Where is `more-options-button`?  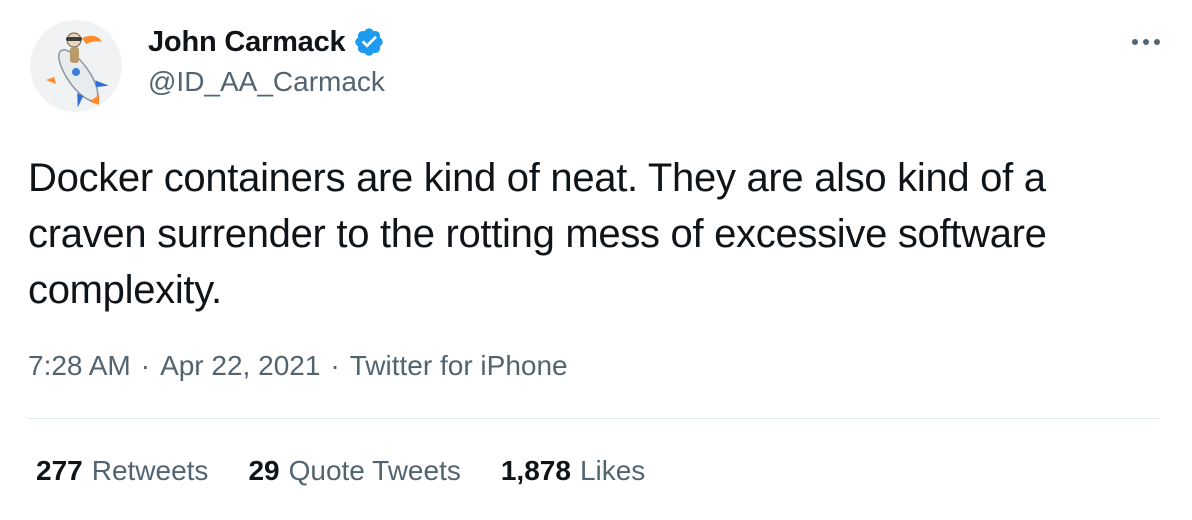 more-options-button is located at coordinates (1146, 42).